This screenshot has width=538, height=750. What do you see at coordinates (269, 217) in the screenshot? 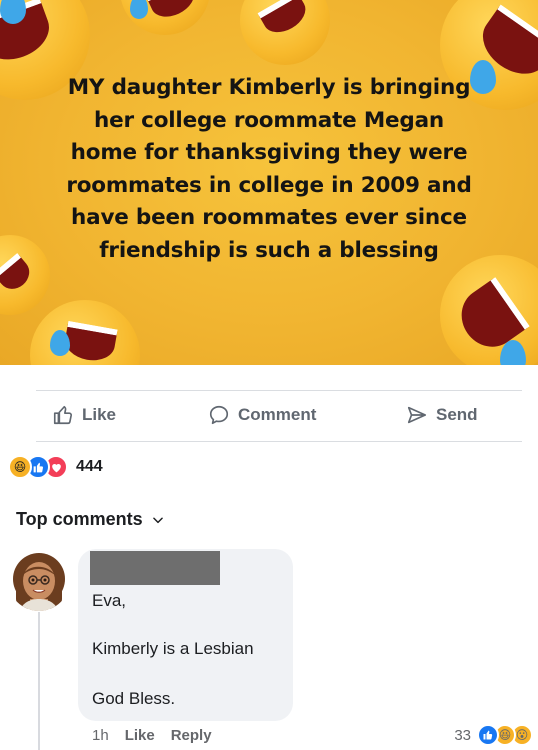
I see `post-text-line: have been roommates ever since` at bounding box center [269, 217].